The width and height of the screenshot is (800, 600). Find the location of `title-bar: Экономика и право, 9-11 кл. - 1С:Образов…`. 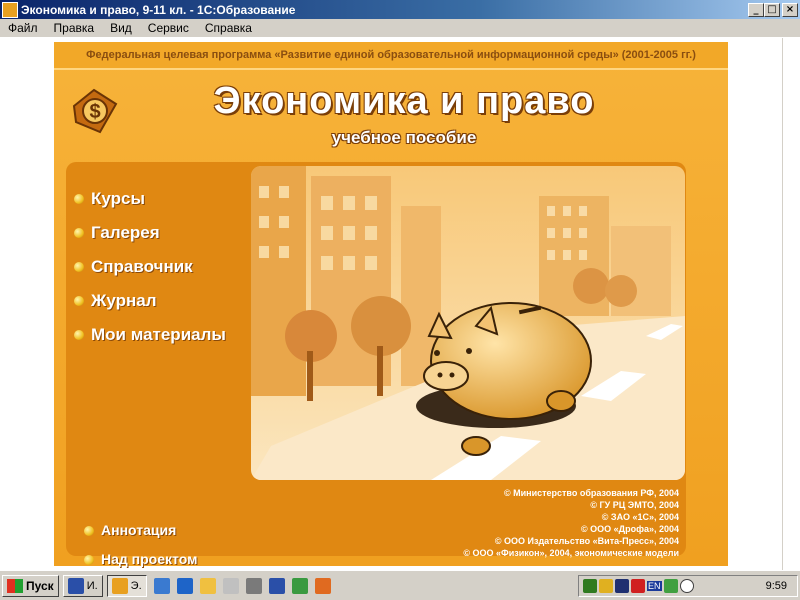

title-bar: Экономика и право, 9-11 кл. - 1С:Образов… is located at coordinates (400, 9).